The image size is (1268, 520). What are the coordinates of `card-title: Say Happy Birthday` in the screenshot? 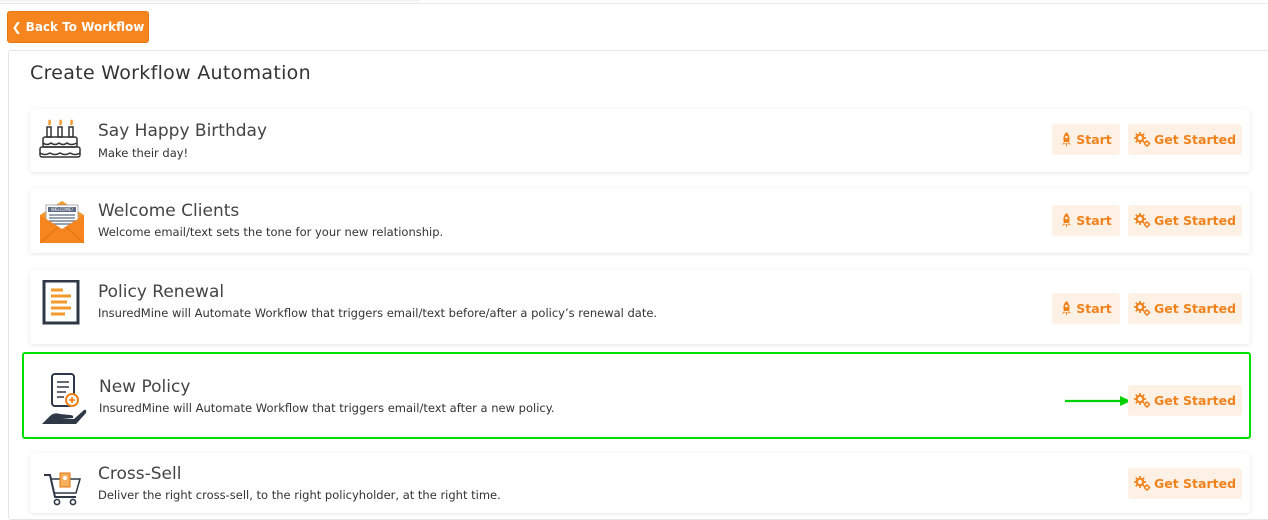 It's located at (183, 131).